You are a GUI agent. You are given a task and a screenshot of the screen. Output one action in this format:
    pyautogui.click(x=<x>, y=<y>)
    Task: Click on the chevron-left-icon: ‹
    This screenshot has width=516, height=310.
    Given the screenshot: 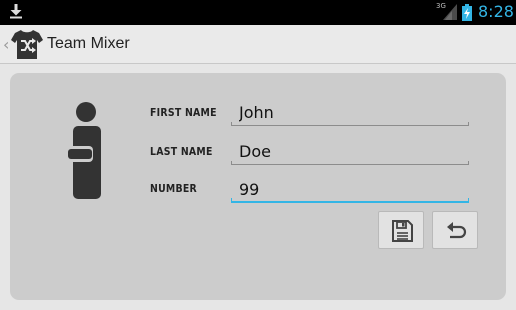 What is the action you would take?
    pyautogui.click(x=6, y=44)
    